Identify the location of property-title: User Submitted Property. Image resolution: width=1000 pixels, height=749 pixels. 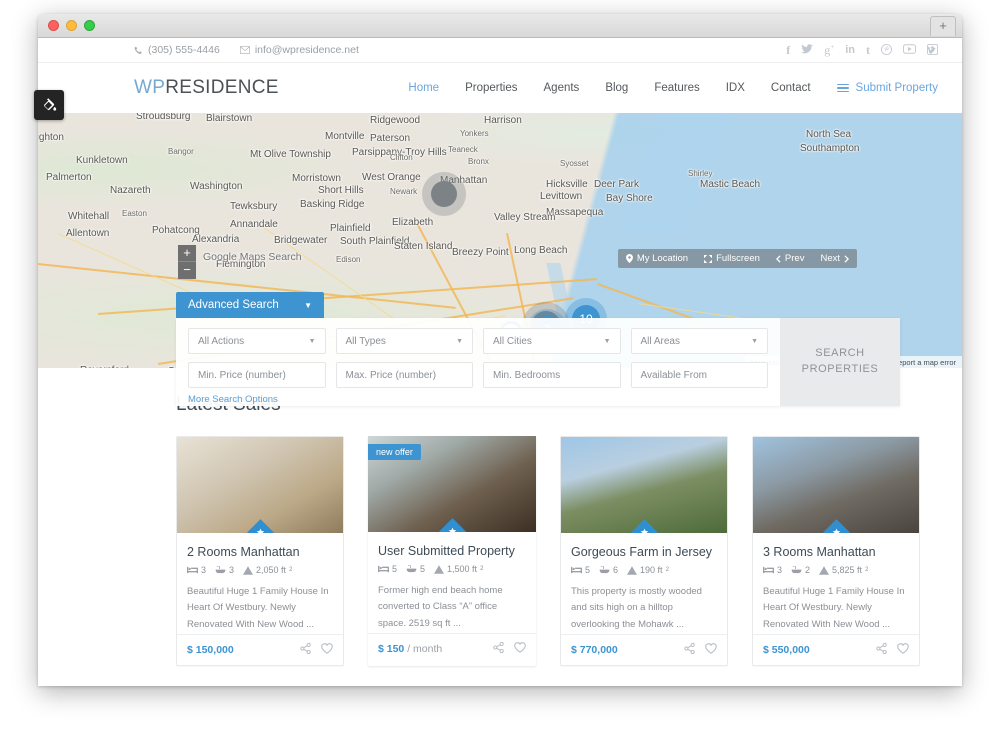
(452, 551).